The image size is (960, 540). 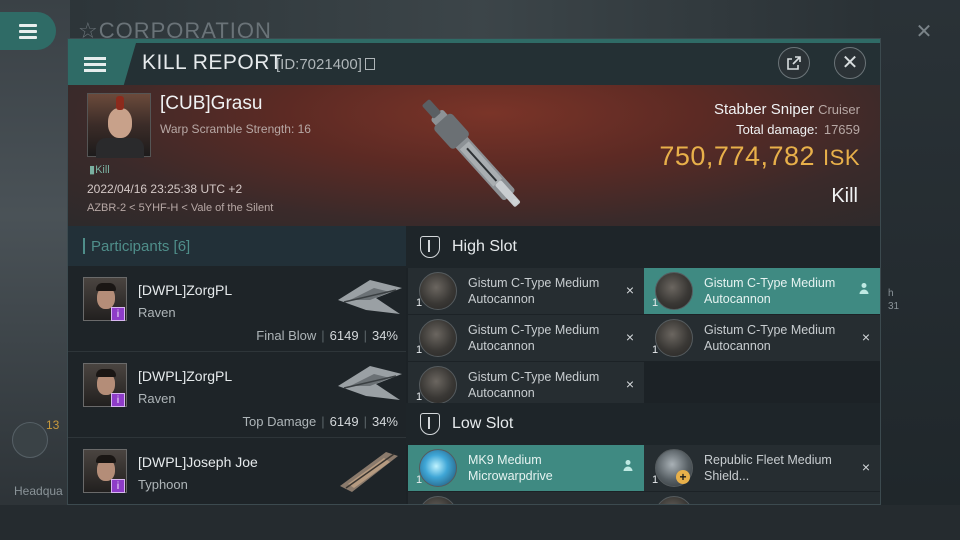 What do you see at coordinates (237, 471) in the screenshot?
I see `participant-row: i [DWPL]Joseph Joe Typhoon` at bounding box center [237, 471].